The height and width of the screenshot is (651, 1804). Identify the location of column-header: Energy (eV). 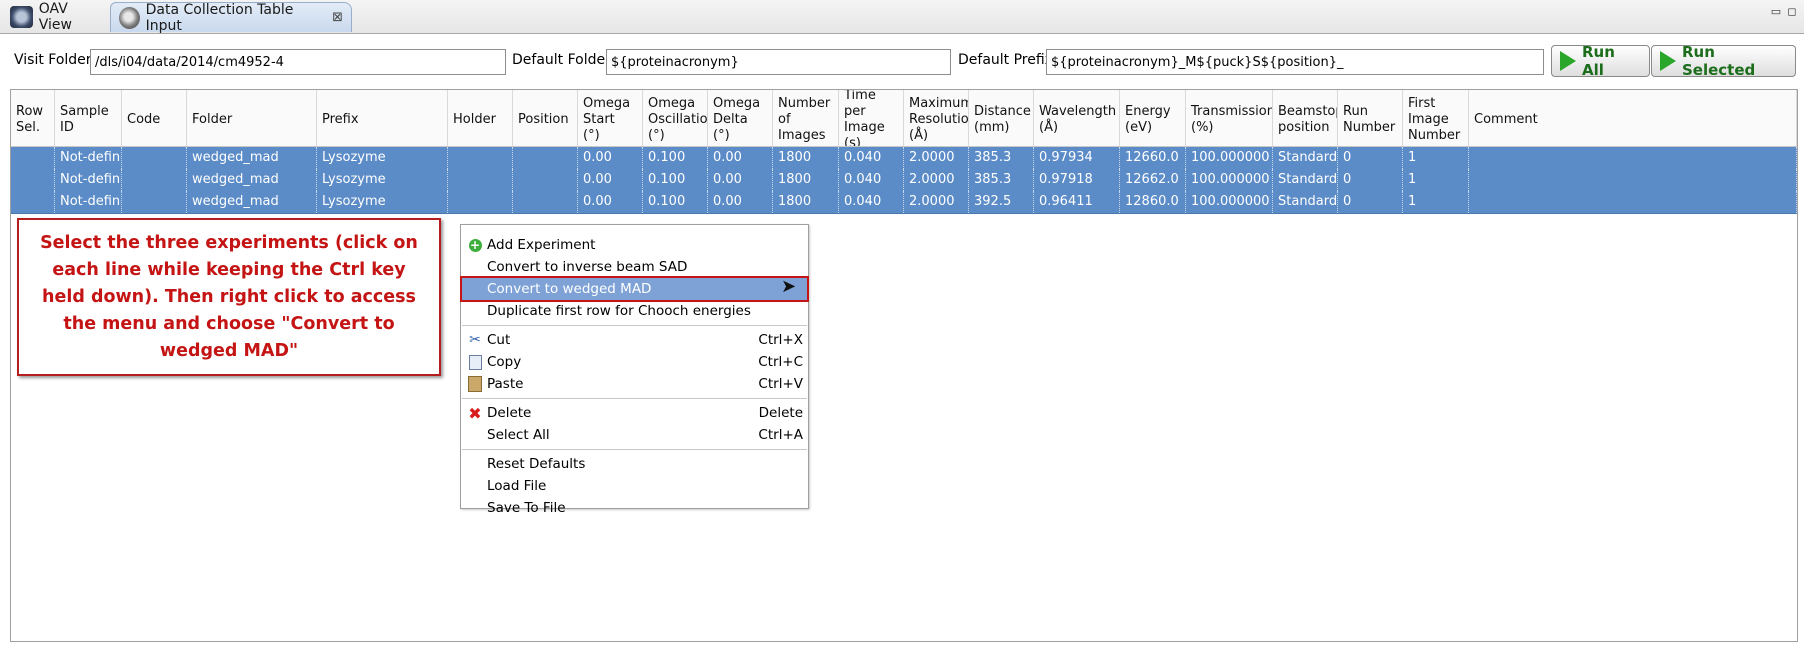
(1153, 118).